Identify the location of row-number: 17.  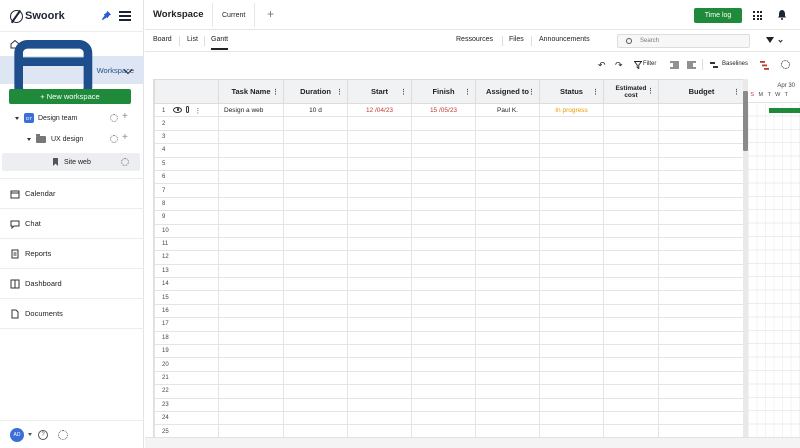
(186, 324).